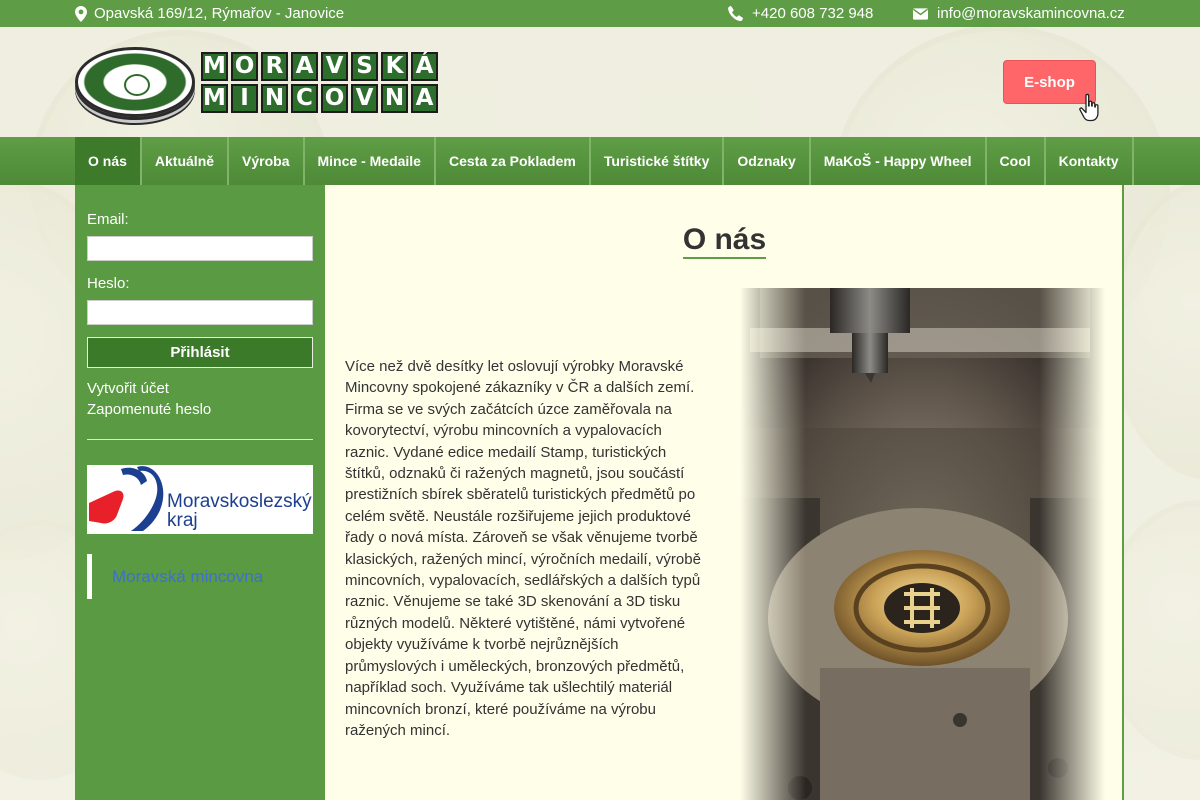 The width and height of the screenshot is (1200, 800). Describe the element at coordinates (812, 13) in the screenshot. I see `phone-number: +420 608 732 948` at that location.